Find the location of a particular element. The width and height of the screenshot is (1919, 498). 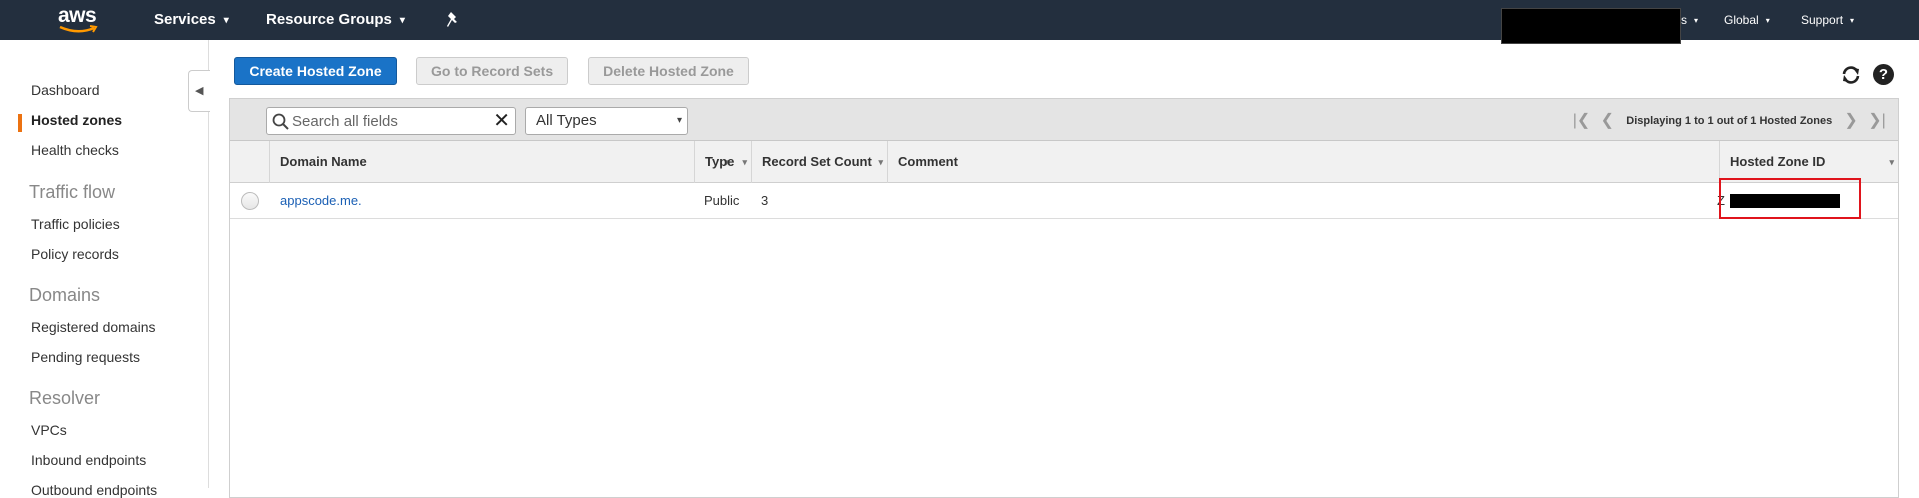

type-filter-select: All Types ▾ is located at coordinates (606, 121).